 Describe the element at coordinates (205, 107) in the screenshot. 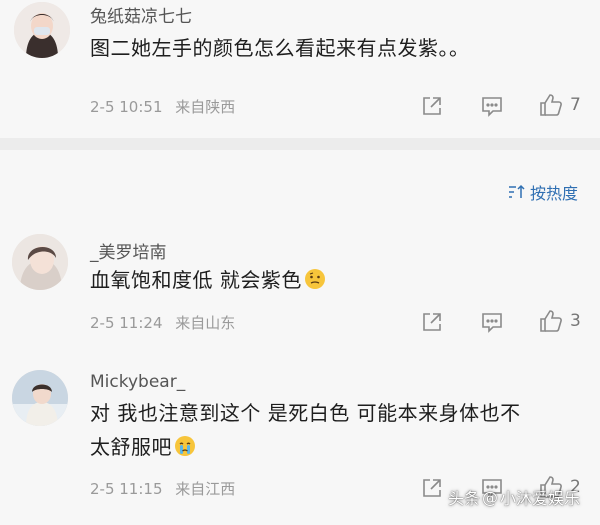

I see `comment-location: 来自陕西` at that location.